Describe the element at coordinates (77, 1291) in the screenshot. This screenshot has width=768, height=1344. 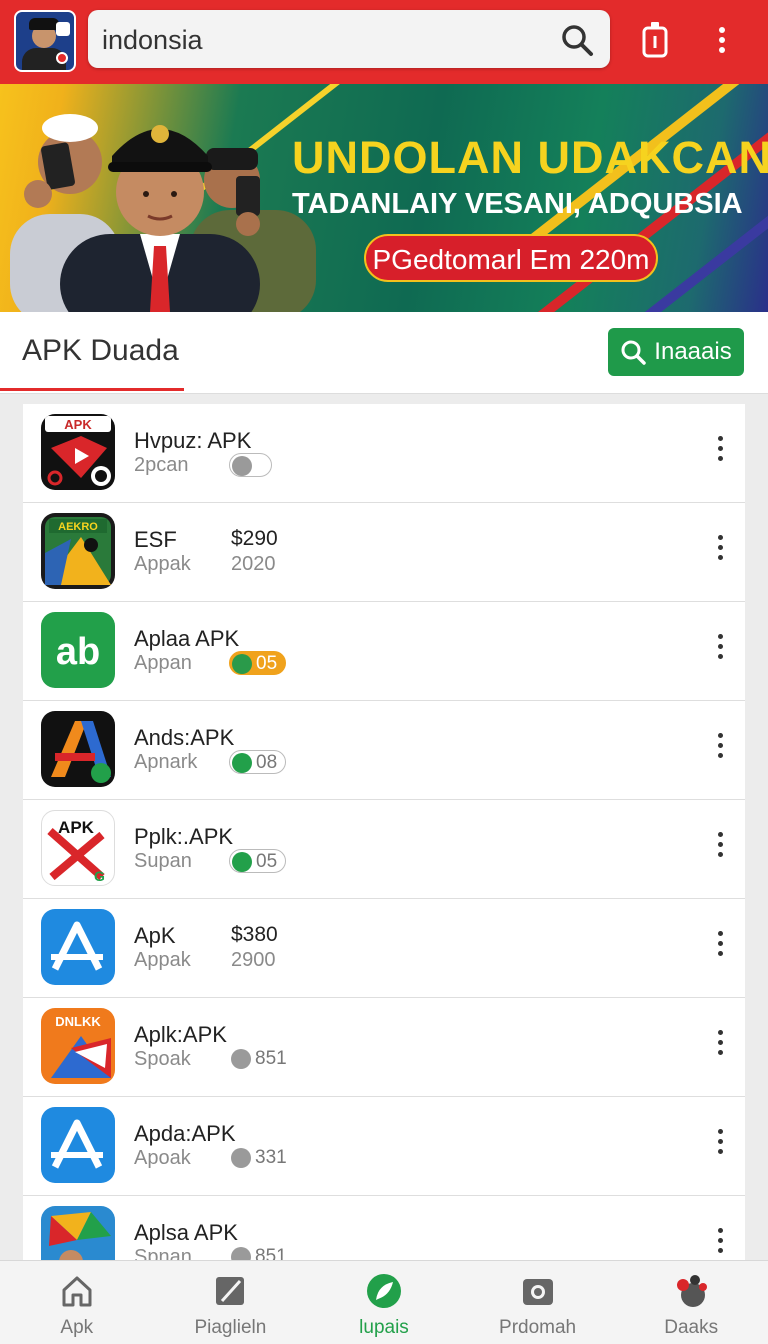
I see `home-icon` at that location.